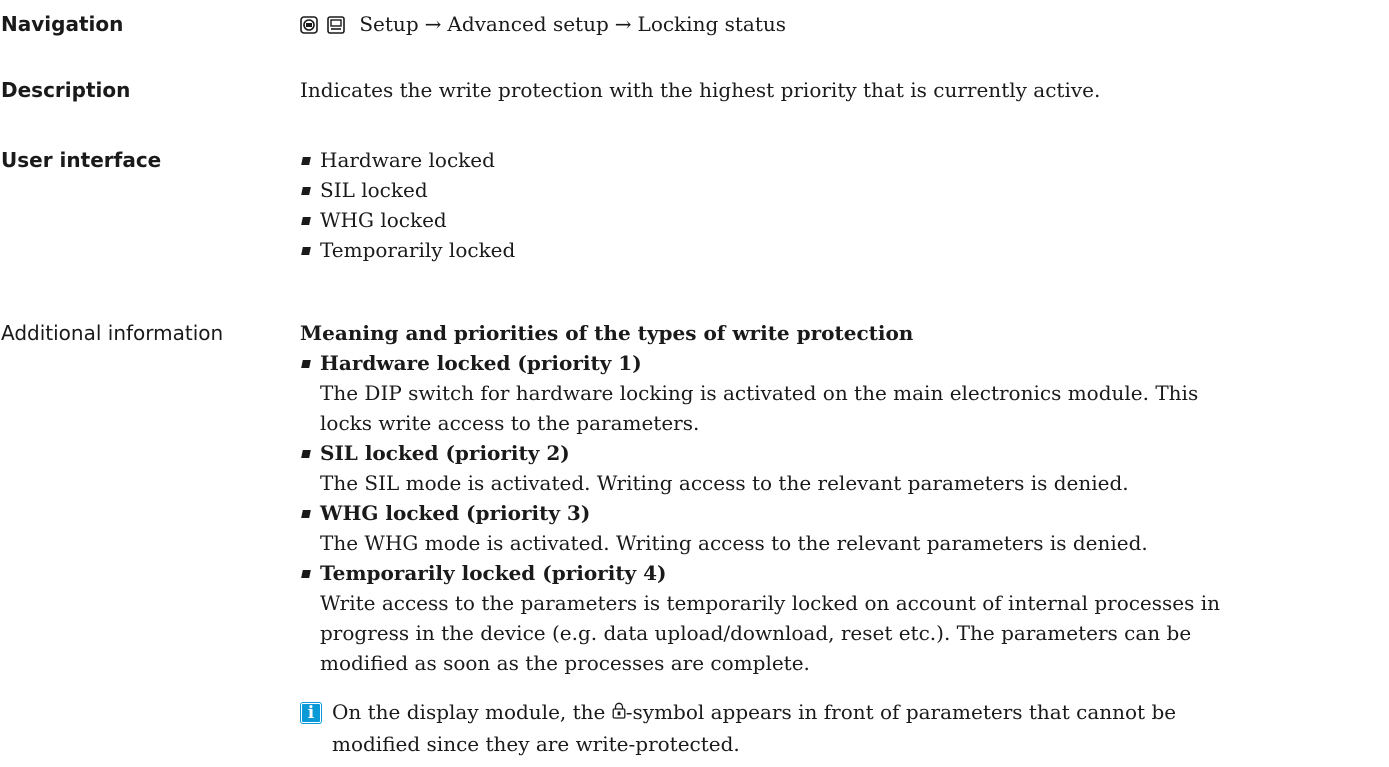  What do you see at coordinates (842, 190) in the screenshot?
I see `list-item: SIL locked` at bounding box center [842, 190].